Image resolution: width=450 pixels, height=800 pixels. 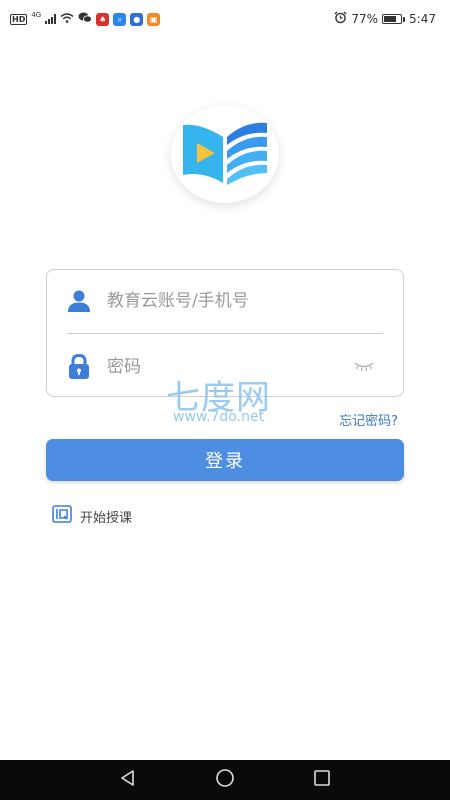 What do you see at coordinates (120, 19) in the screenshot?
I see `search-app-icon: ⌕` at bounding box center [120, 19].